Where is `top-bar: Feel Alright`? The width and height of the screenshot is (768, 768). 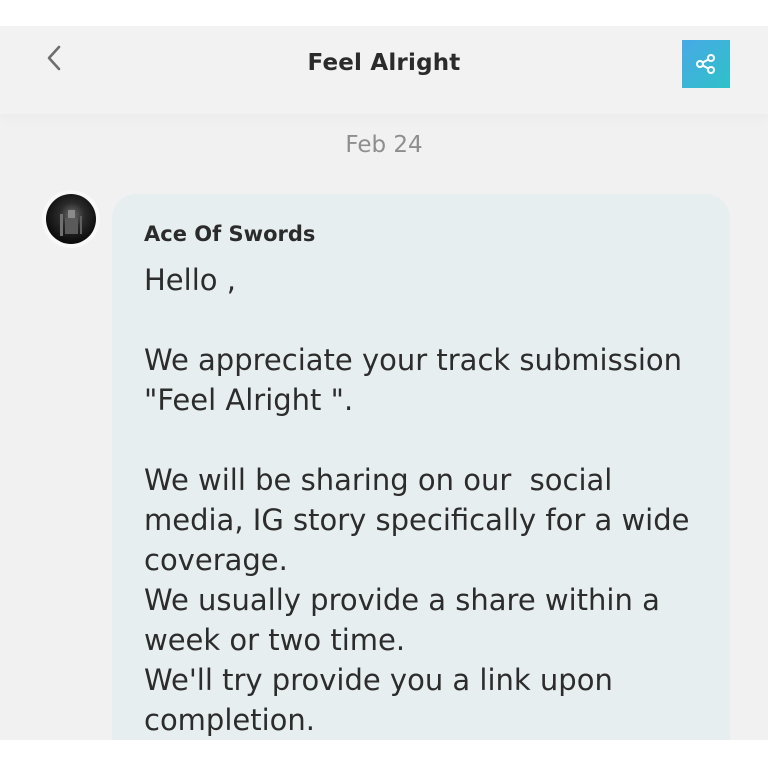 top-bar: Feel Alright is located at coordinates (384, 70).